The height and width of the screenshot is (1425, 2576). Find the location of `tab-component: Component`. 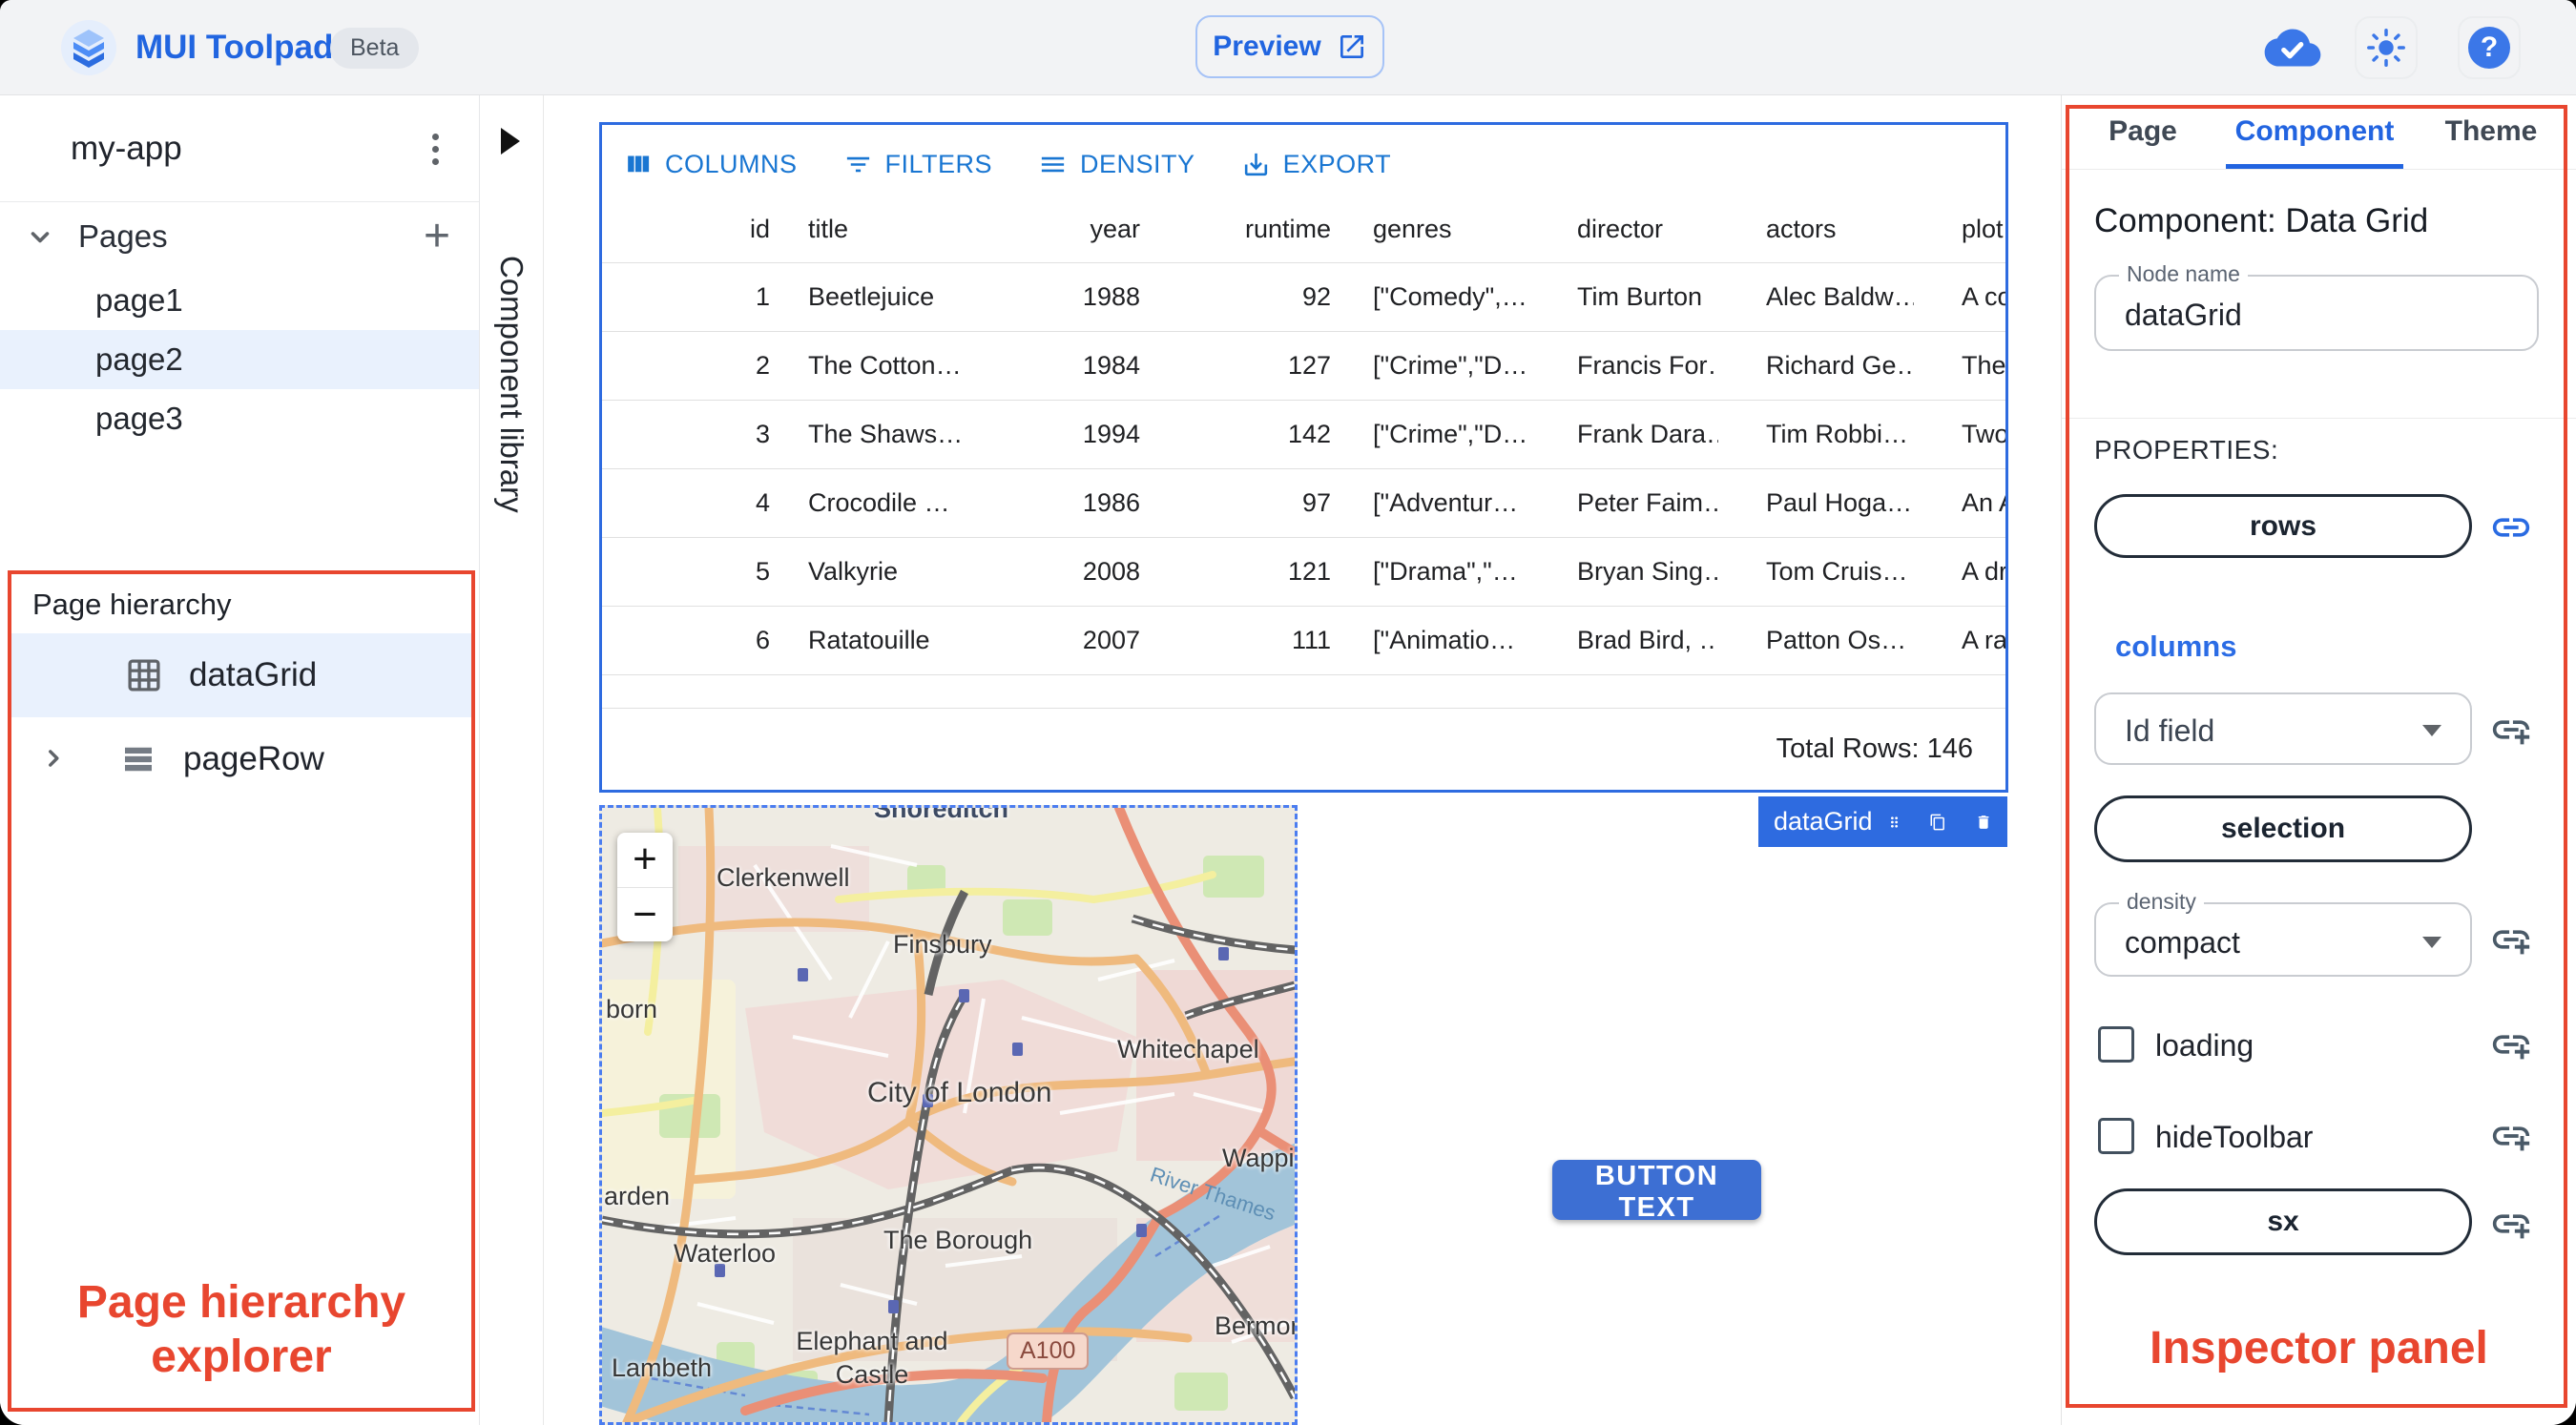

tab-component: Component is located at coordinates (2314, 131).